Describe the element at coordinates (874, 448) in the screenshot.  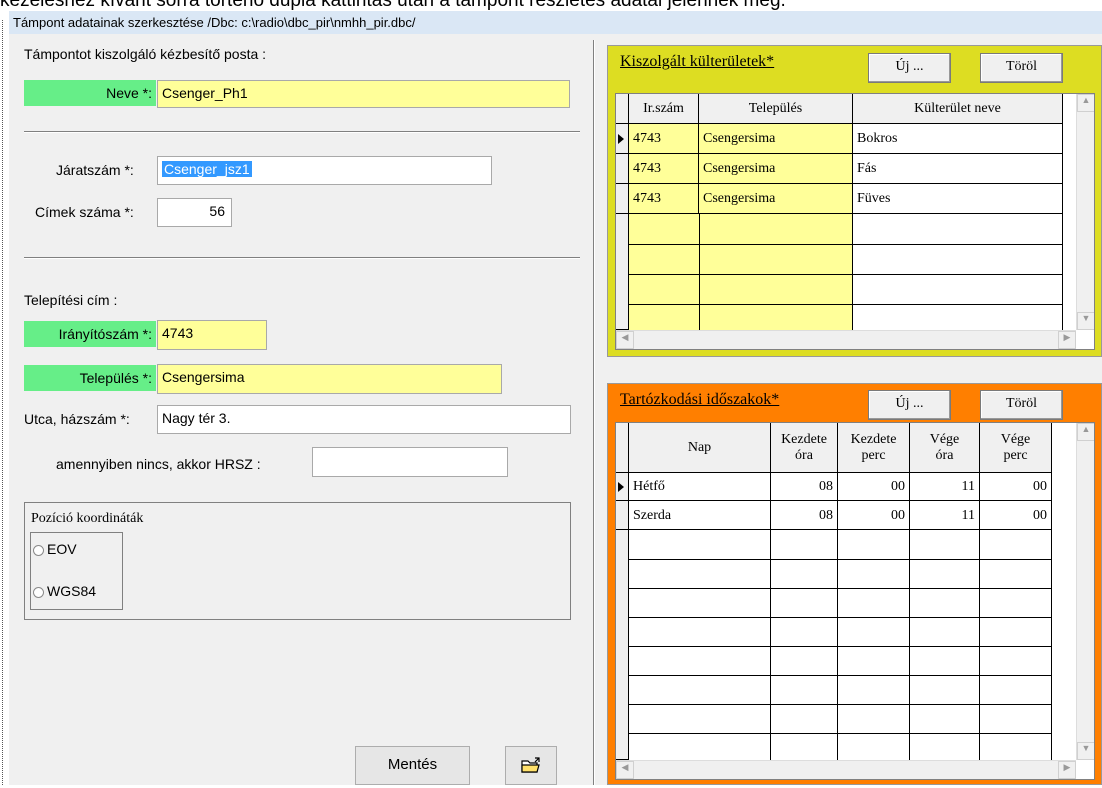
I see `col-header-start-min: Kezdete perc` at that location.